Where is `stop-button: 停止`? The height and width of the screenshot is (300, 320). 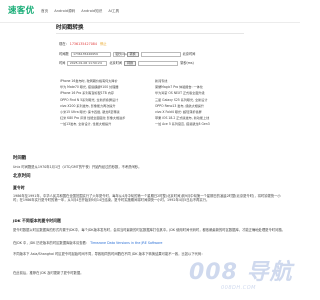
stop-button: 停止 is located at coordinates (103, 44).